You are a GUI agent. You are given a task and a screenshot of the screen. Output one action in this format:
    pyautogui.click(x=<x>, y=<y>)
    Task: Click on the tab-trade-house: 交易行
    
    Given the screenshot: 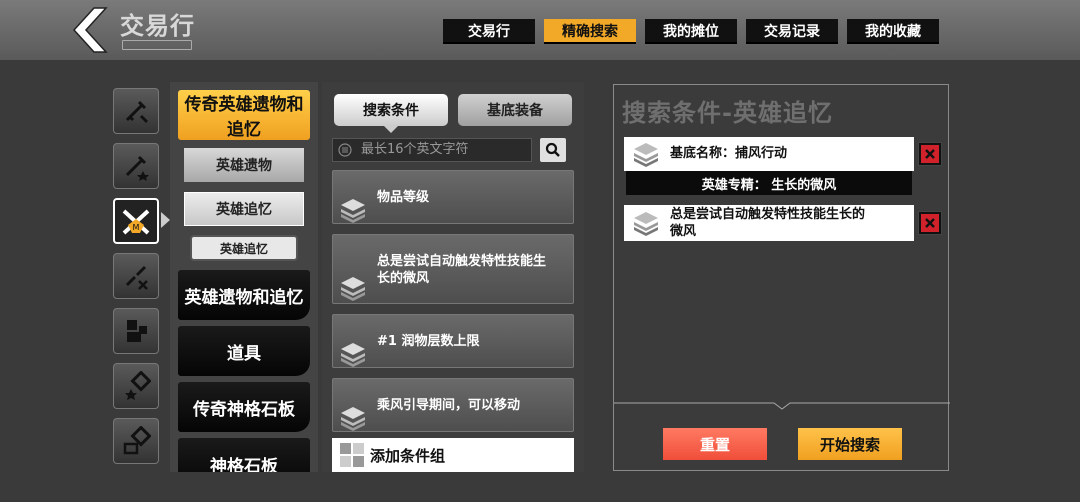 What is the action you would take?
    pyautogui.click(x=489, y=31)
    